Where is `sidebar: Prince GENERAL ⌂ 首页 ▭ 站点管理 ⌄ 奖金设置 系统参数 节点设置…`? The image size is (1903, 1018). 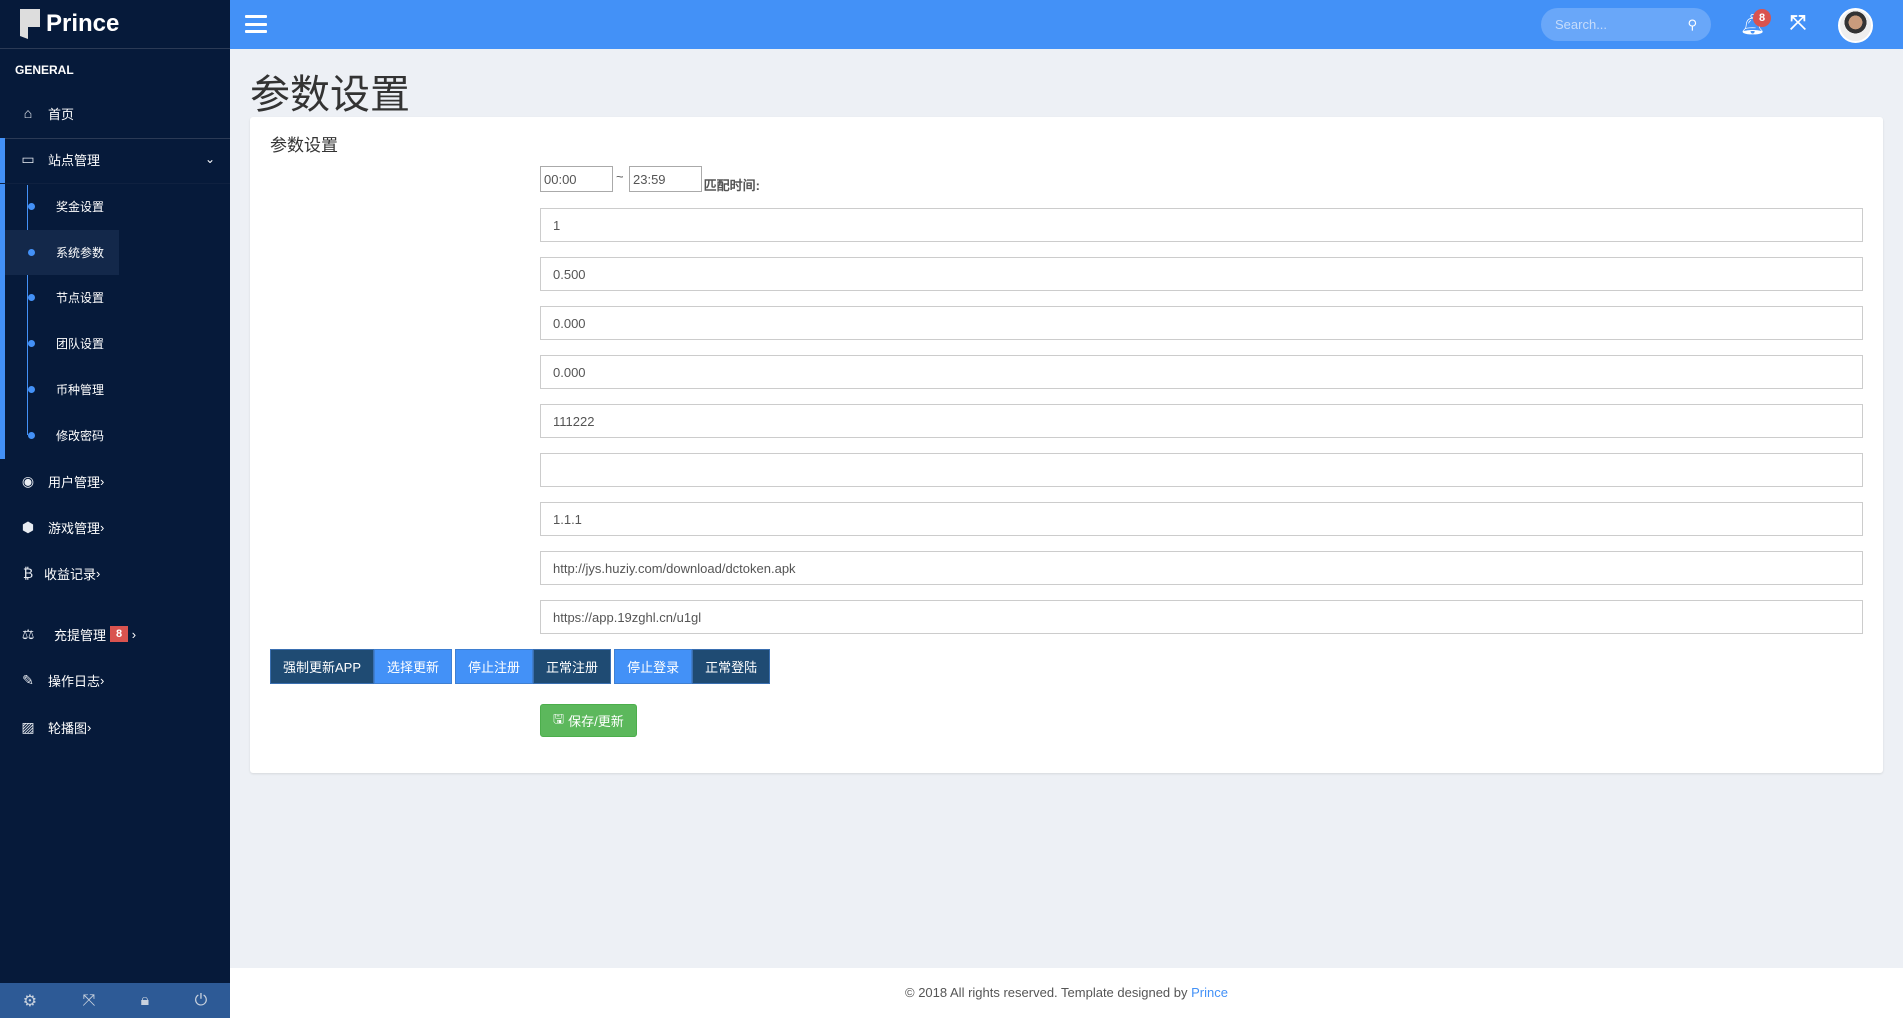
sidebar: Prince GENERAL ⌂ 首页 ▭ 站点管理 ⌄ 奖金设置 系统参数 节点设置… is located at coordinates (115, 509).